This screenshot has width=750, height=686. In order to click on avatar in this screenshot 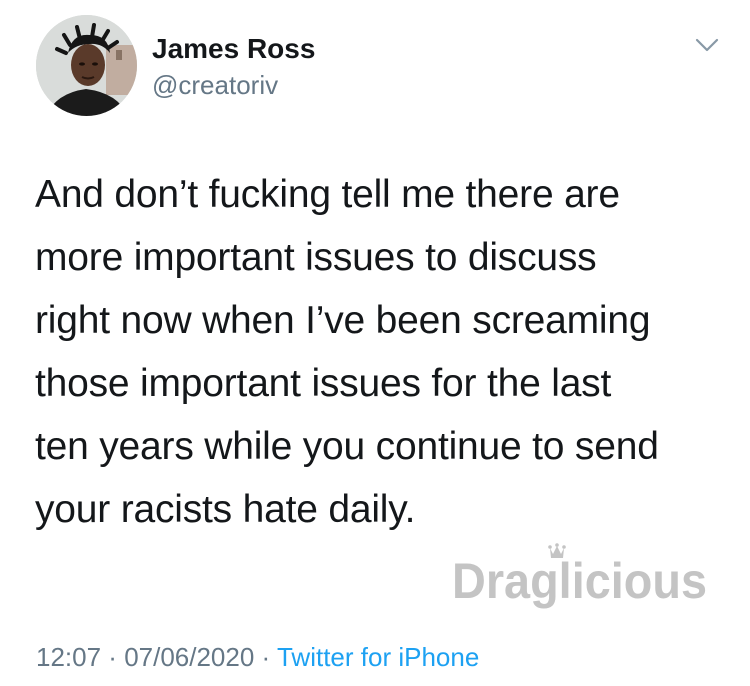, I will do `click(86, 65)`.